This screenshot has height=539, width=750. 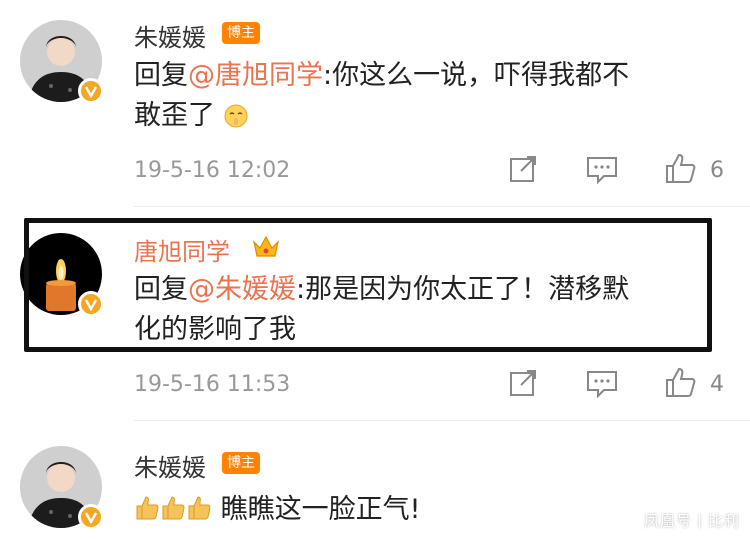 What do you see at coordinates (717, 170) in the screenshot?
I see `like-count: 6` at bounding box center [717, 170].